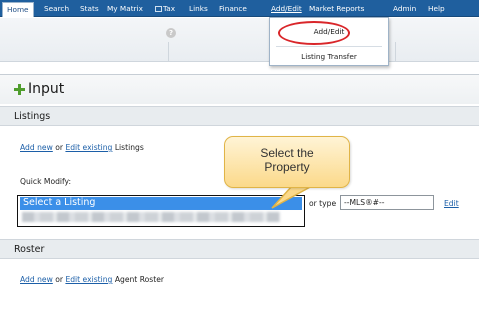 This screenshot has height=324, width=479. Describe the element at coordinates (88, 147) in the screenshot. I see `edit-existing-listing-link: Edit existing` at that location.